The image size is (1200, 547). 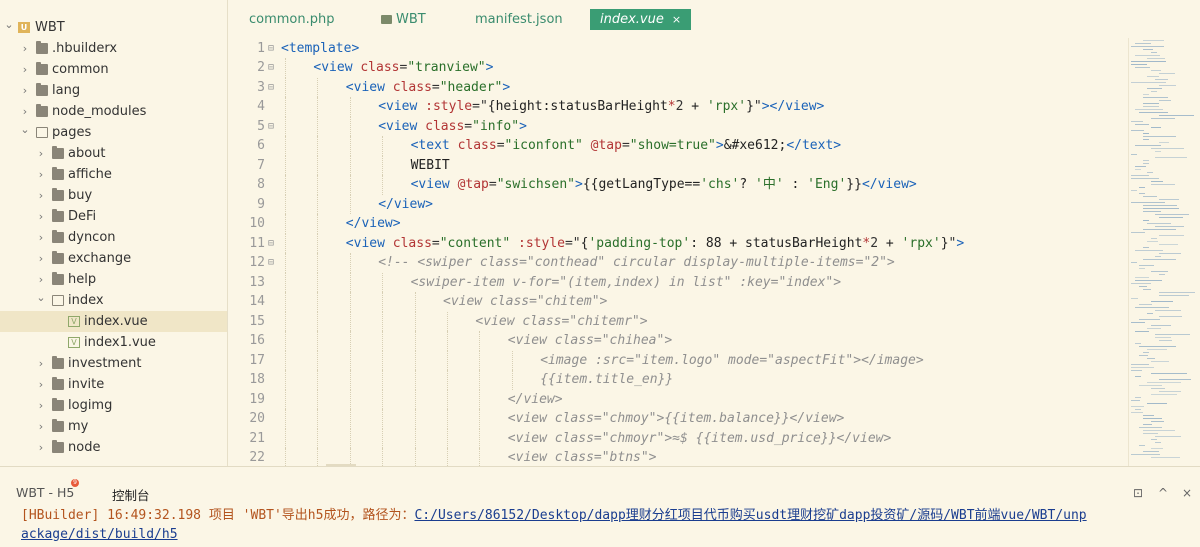 I want to click on tree-item-defi: › DeFi, so click(x=113, y=216).